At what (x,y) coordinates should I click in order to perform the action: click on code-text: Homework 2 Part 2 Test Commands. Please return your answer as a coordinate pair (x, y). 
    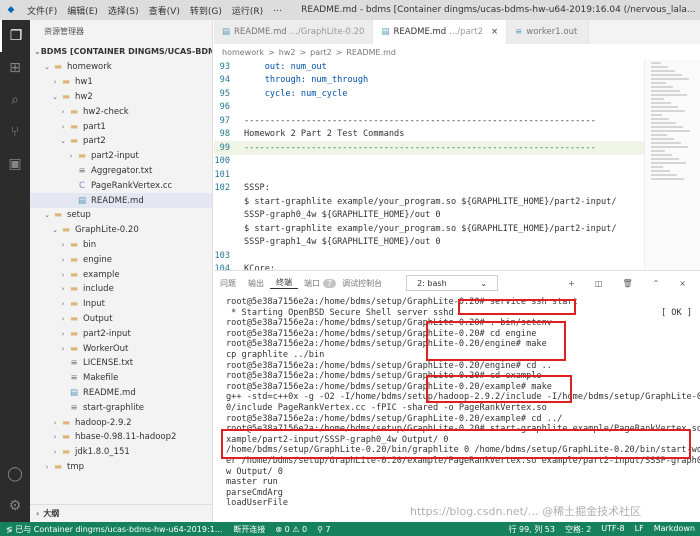
    Looking at the image, I should click on (324, 134).